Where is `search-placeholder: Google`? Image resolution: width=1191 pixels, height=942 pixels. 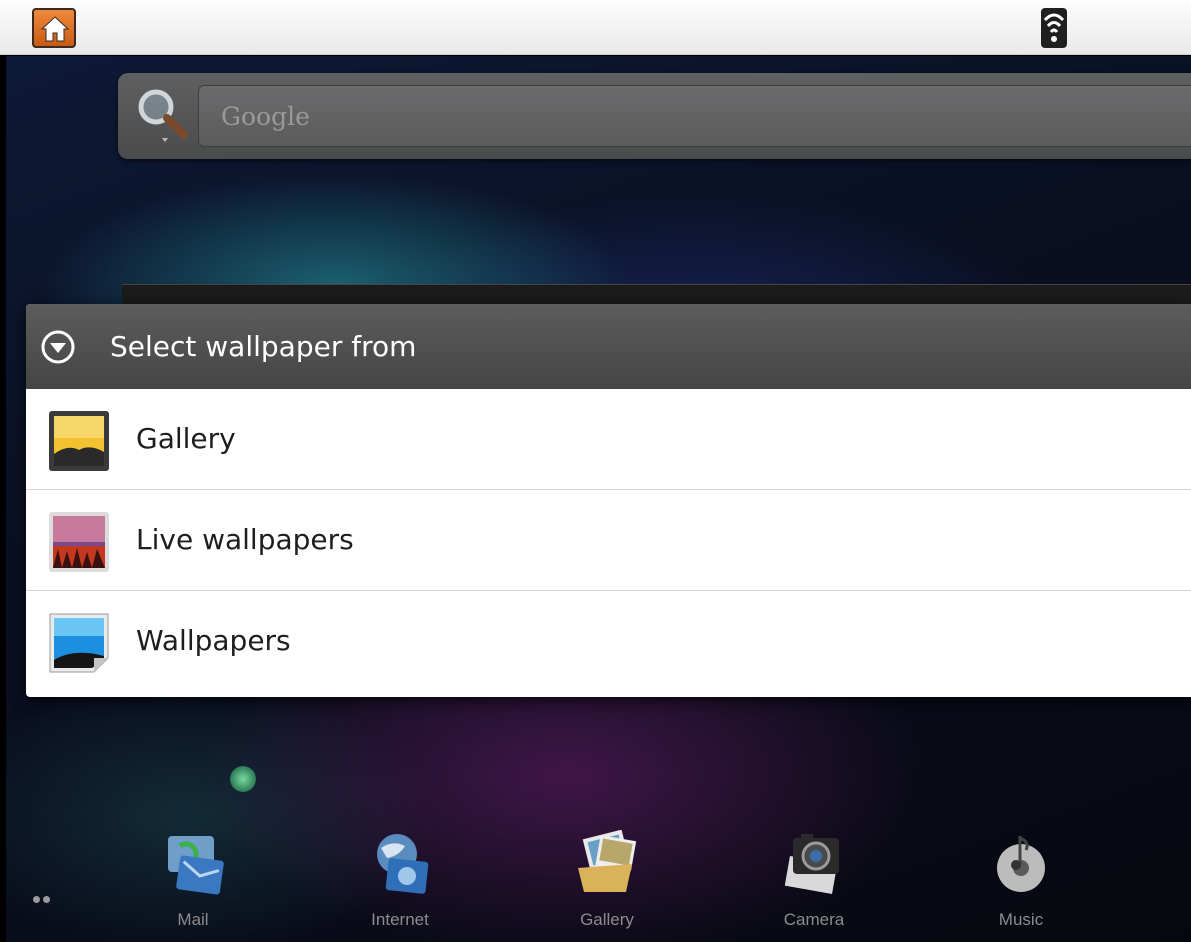 search-placeholder: Google is located at coordinates (265, 116).